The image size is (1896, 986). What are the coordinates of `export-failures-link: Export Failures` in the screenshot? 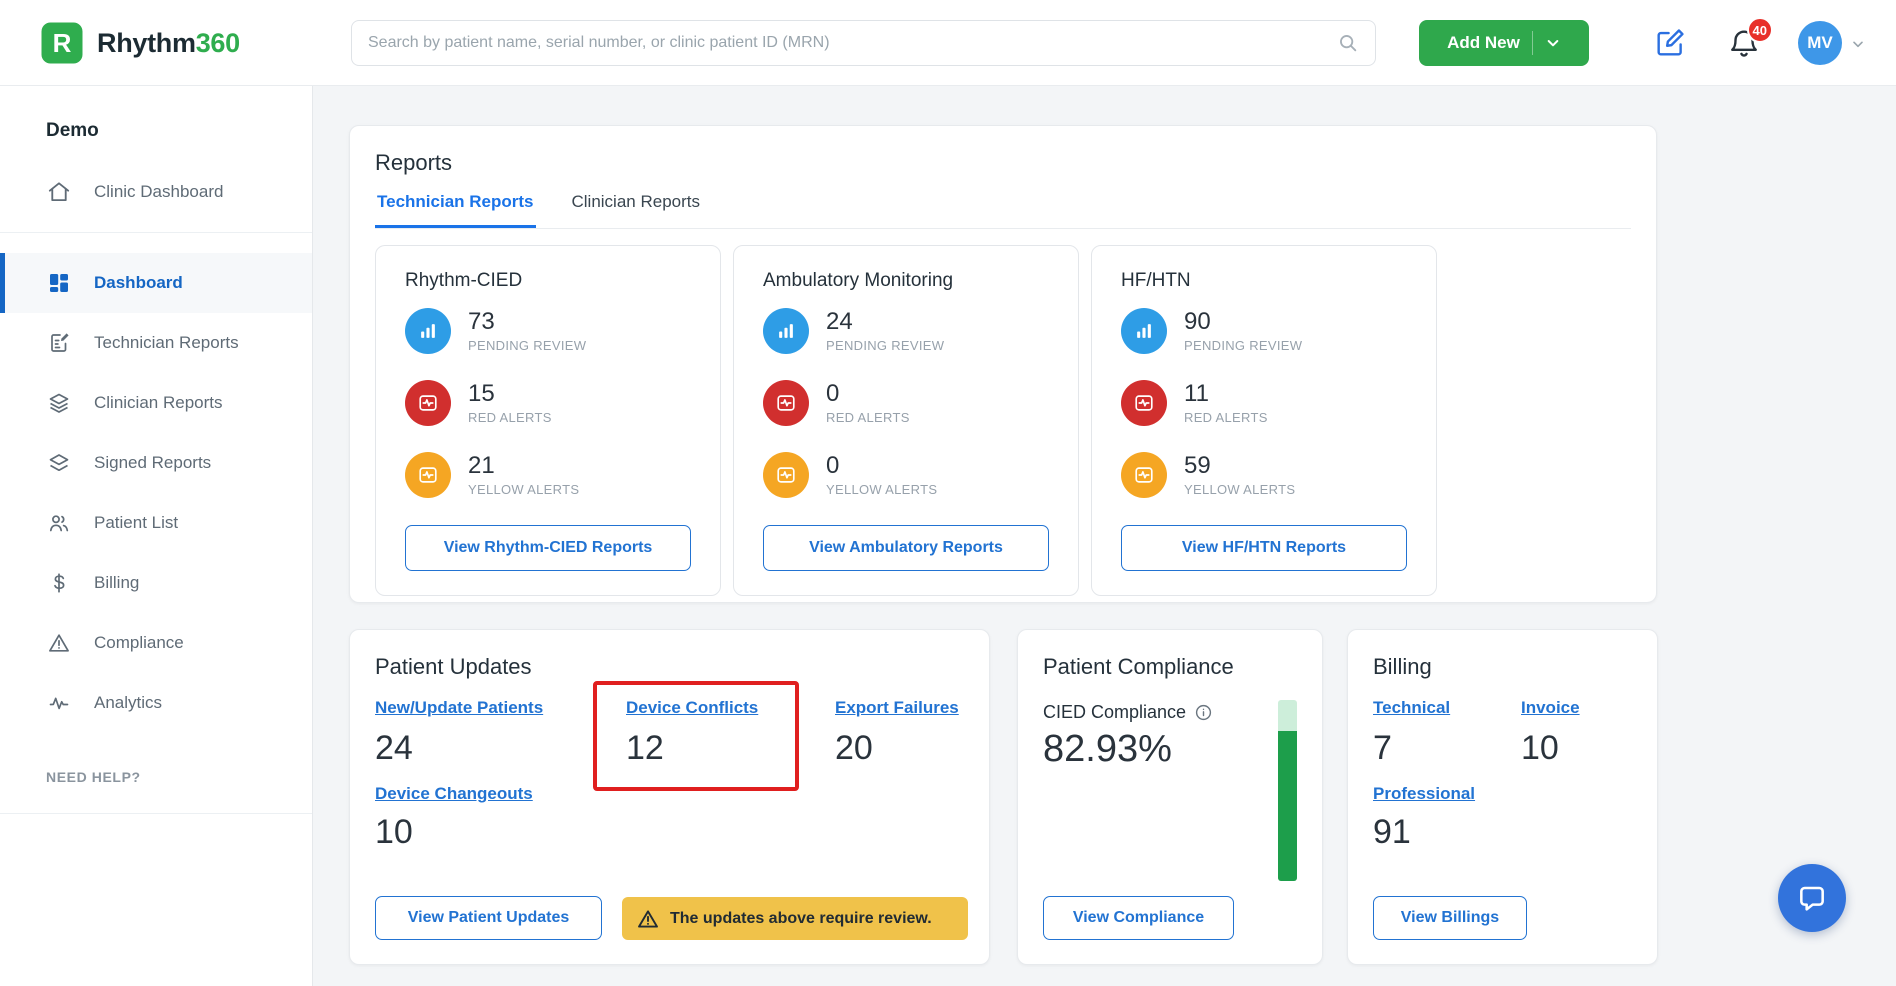 It's located at (897, 708).